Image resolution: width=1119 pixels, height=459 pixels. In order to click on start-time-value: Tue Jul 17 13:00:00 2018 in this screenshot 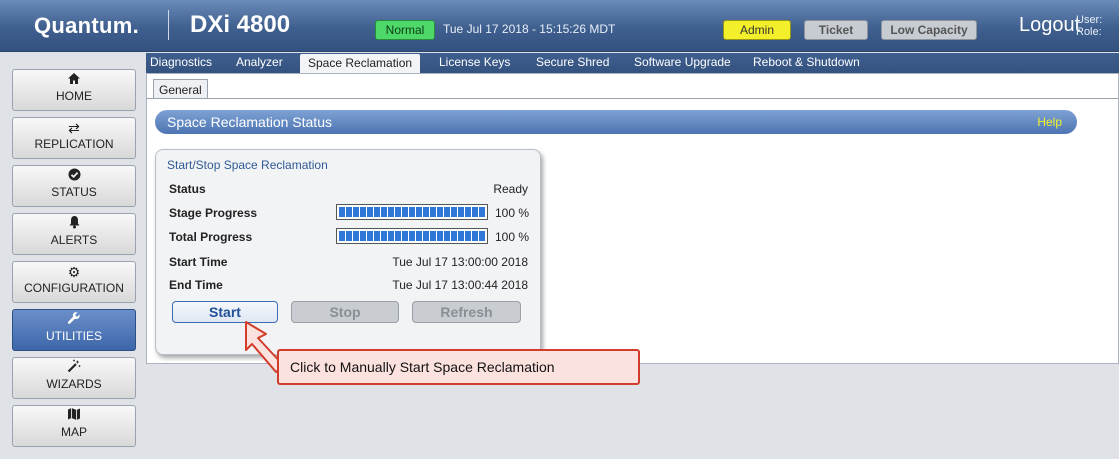, I will do `click(460, 262)`.